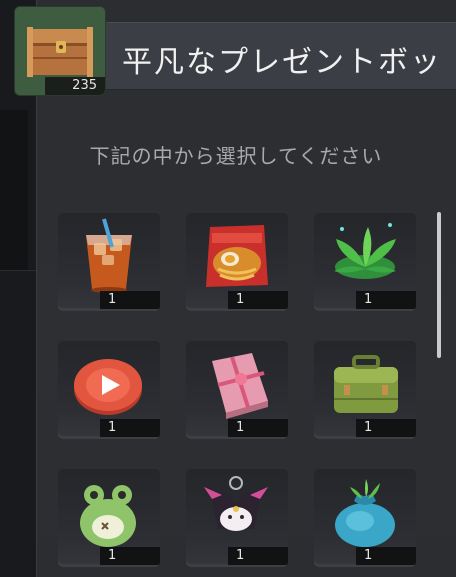 The width and height of the screenshot is (456, 577). What do you see at coordinates (365, 513) in the screenshot?
I see `blue-bag-icon` at bounding box center [365, 513].